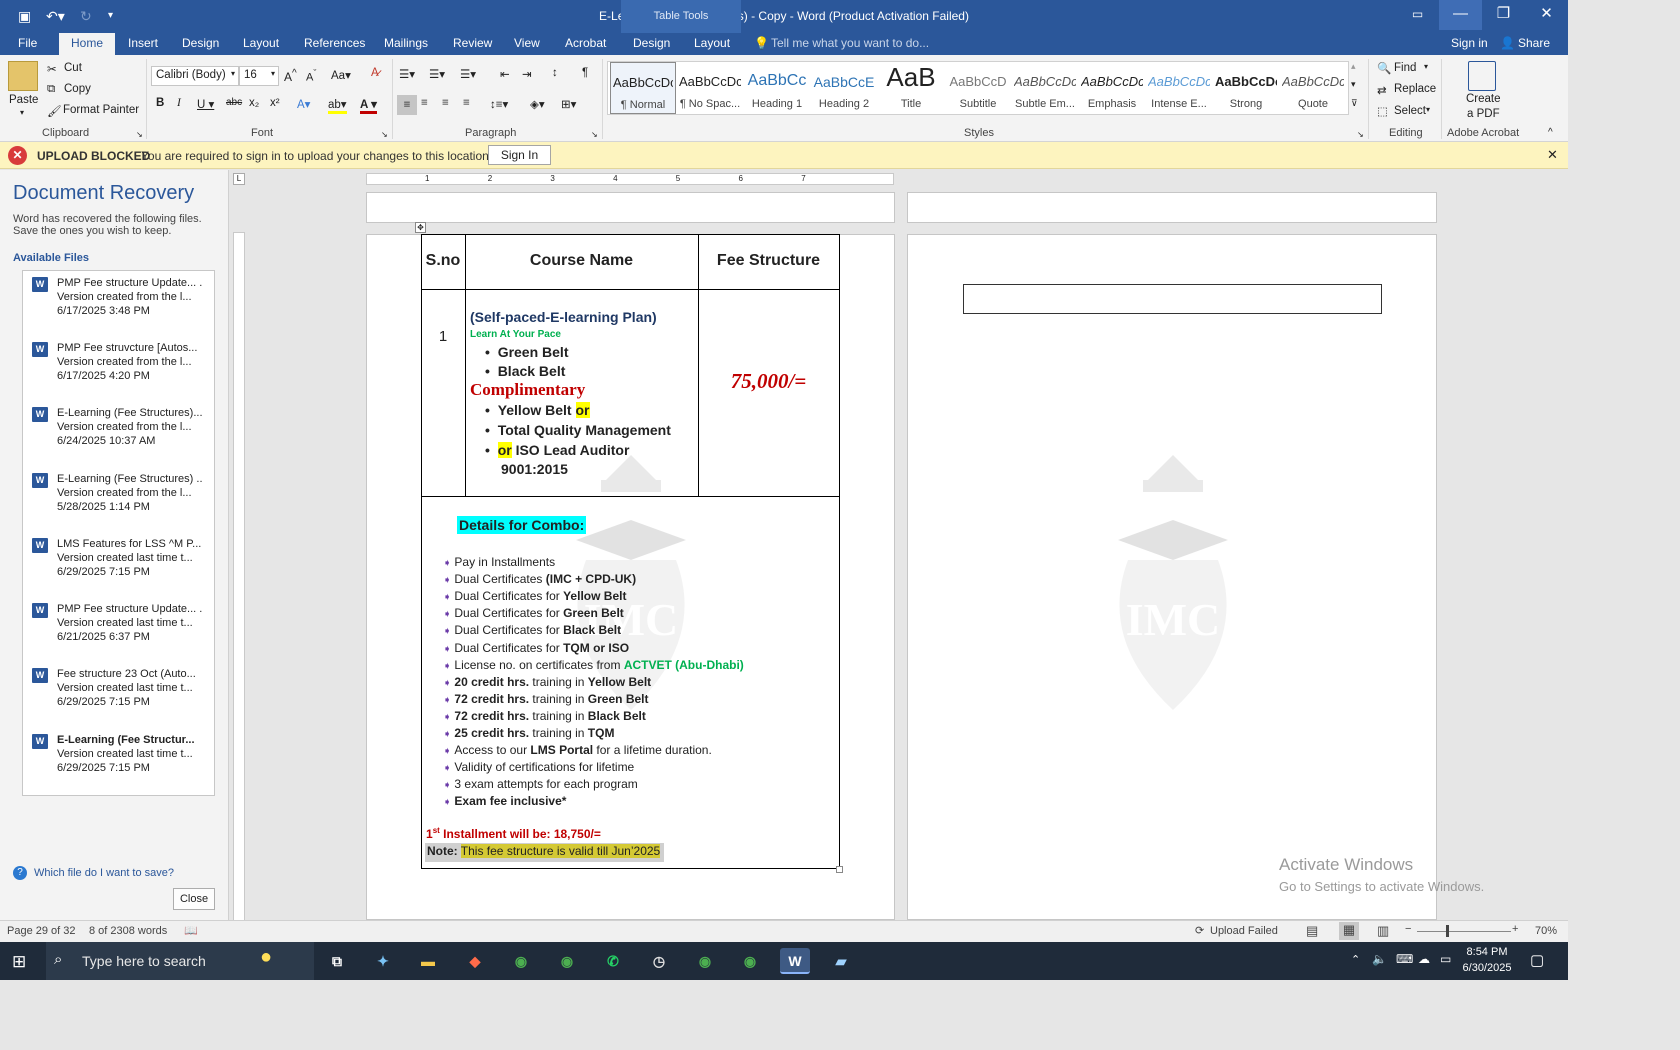 This screenshot has width=1680, height=1050. Describe the element at coordinates (585, 73) in the screenshot. I see `show-marks-icon: ¶` at that location.